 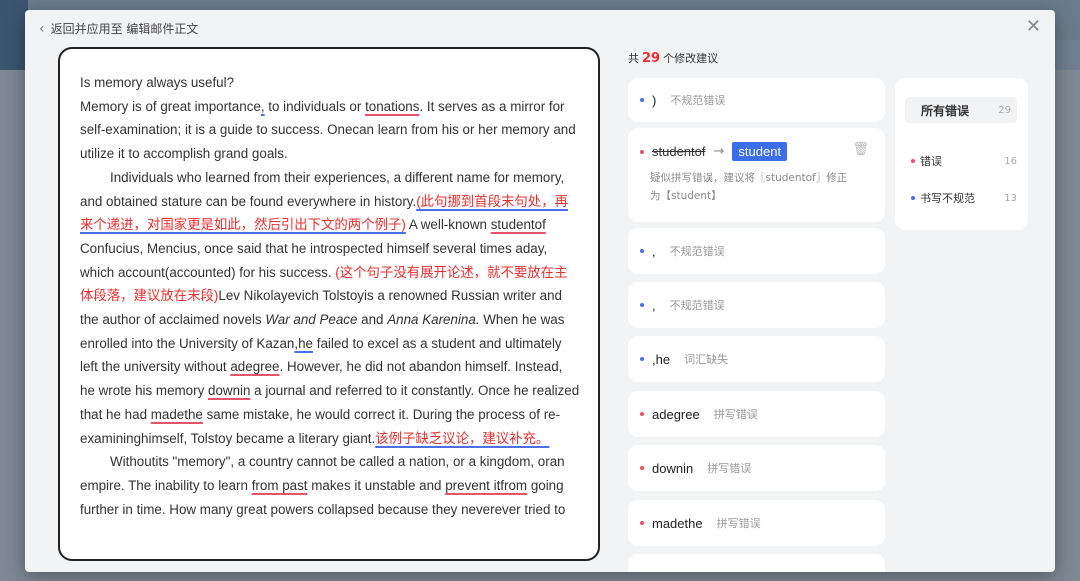 What do you see at coordinates (691, 58) in the screenshot?
I see `count-suffix: 个修改建议` at bounding box center [691, 58].